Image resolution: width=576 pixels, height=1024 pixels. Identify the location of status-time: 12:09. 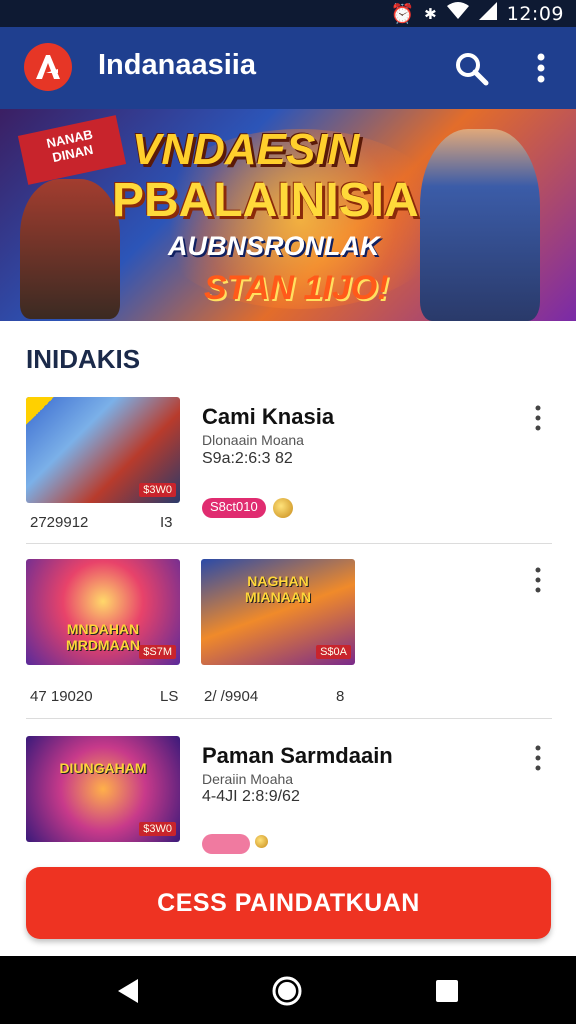
(535, 13).